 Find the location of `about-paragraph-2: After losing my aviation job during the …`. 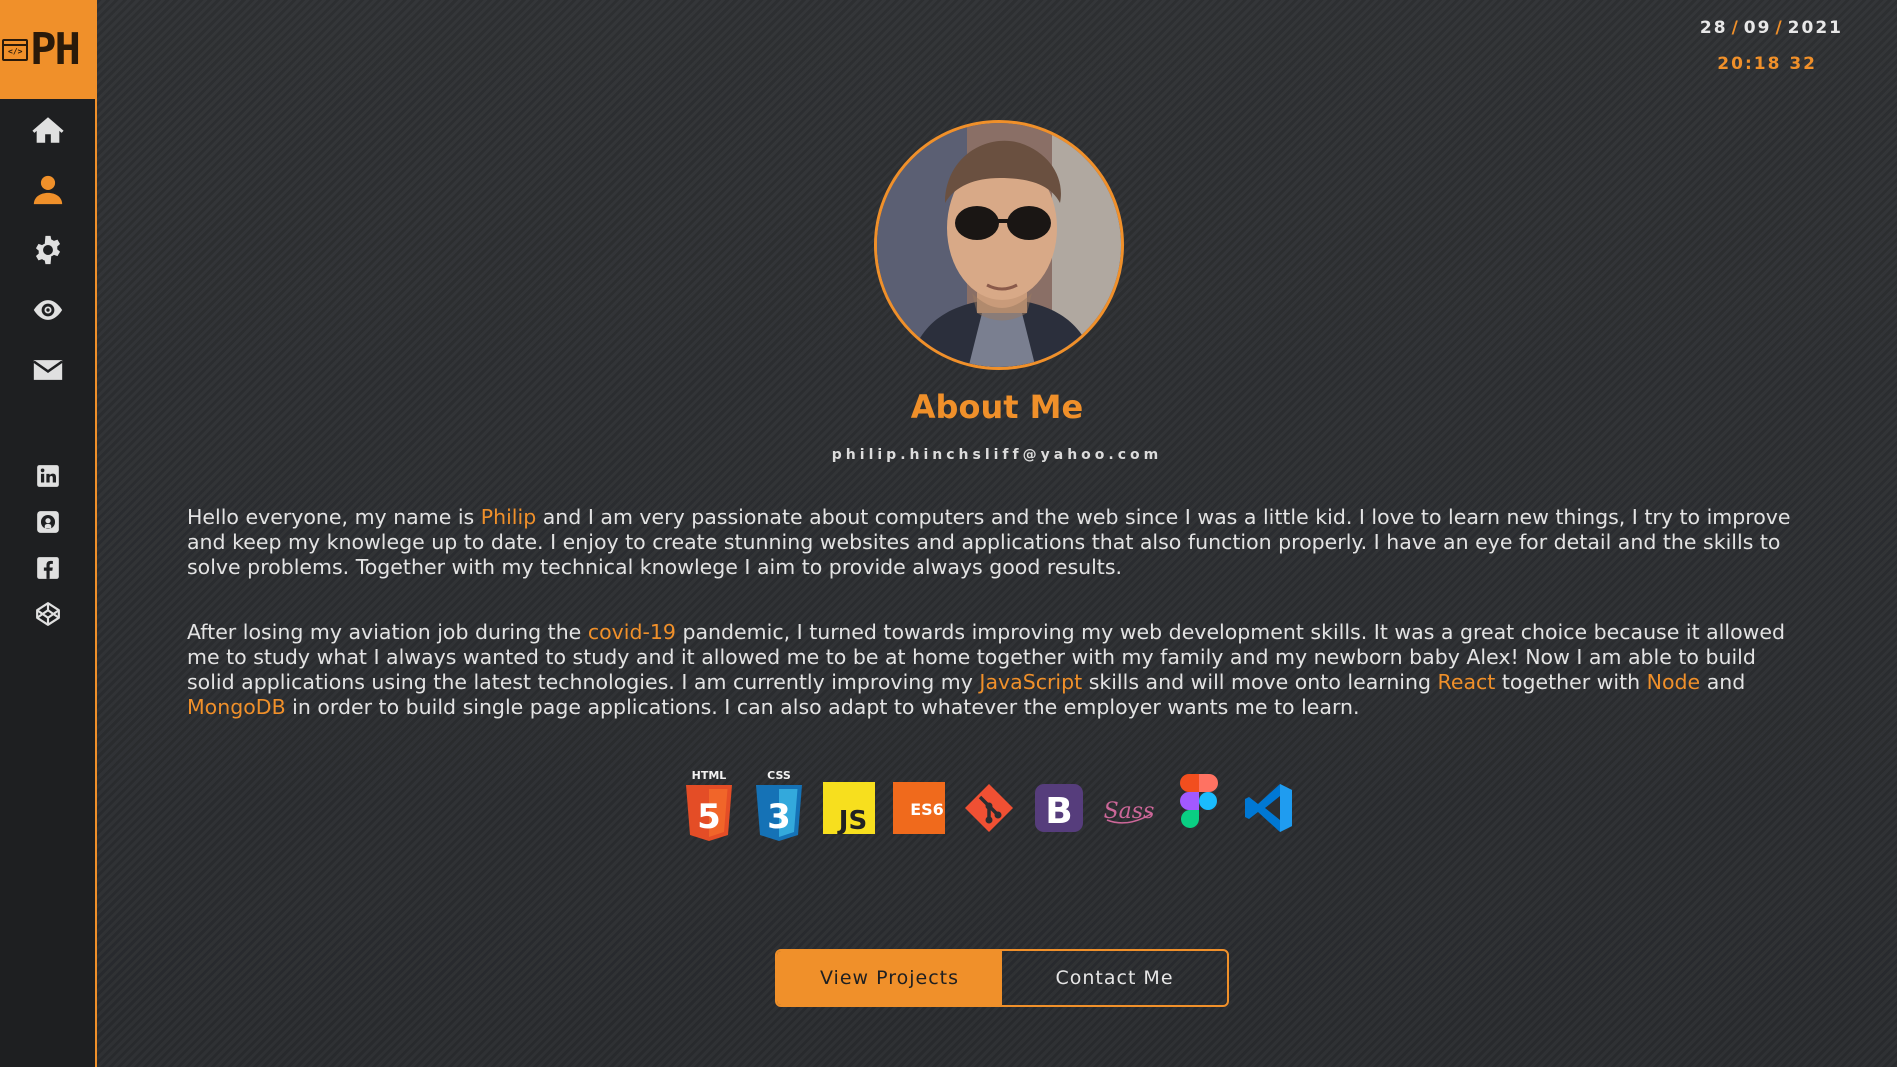

about-paragraph-2: After losing my aviation job during the … is located at coordinates (986, 669).